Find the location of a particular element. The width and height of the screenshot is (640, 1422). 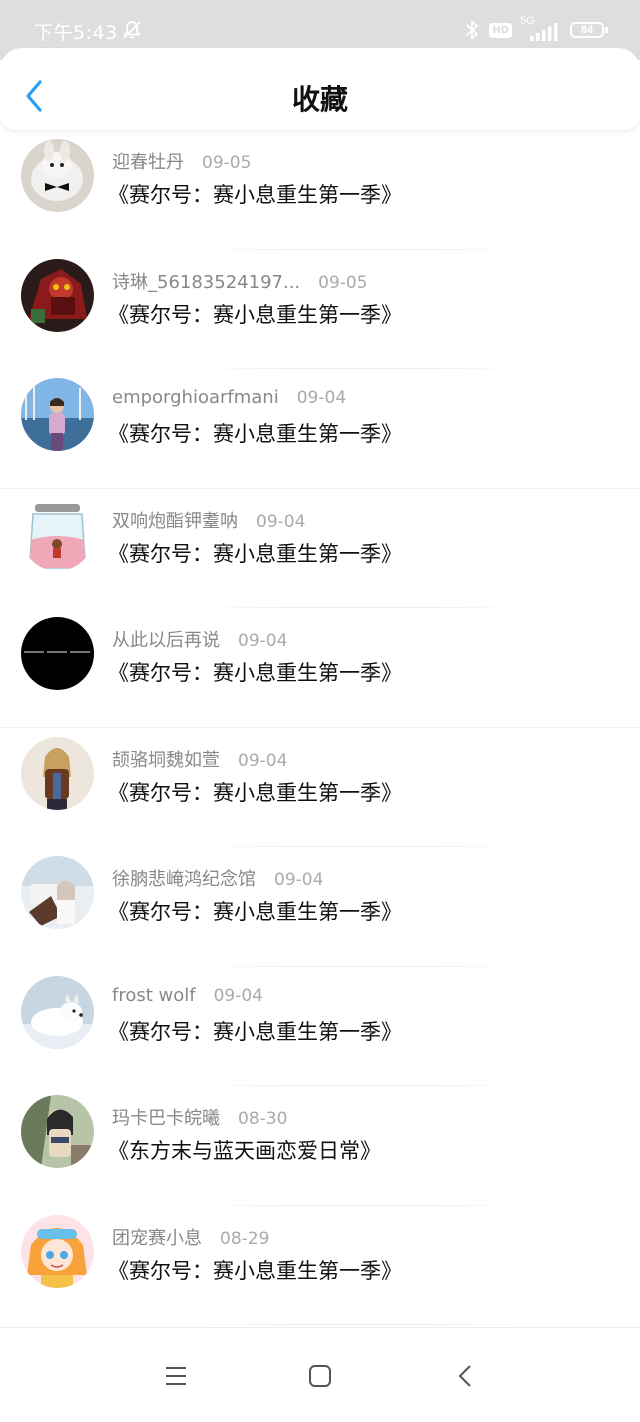

item-meta: 团宠赛小息 08-29 is located at coordinates (190, 1237).